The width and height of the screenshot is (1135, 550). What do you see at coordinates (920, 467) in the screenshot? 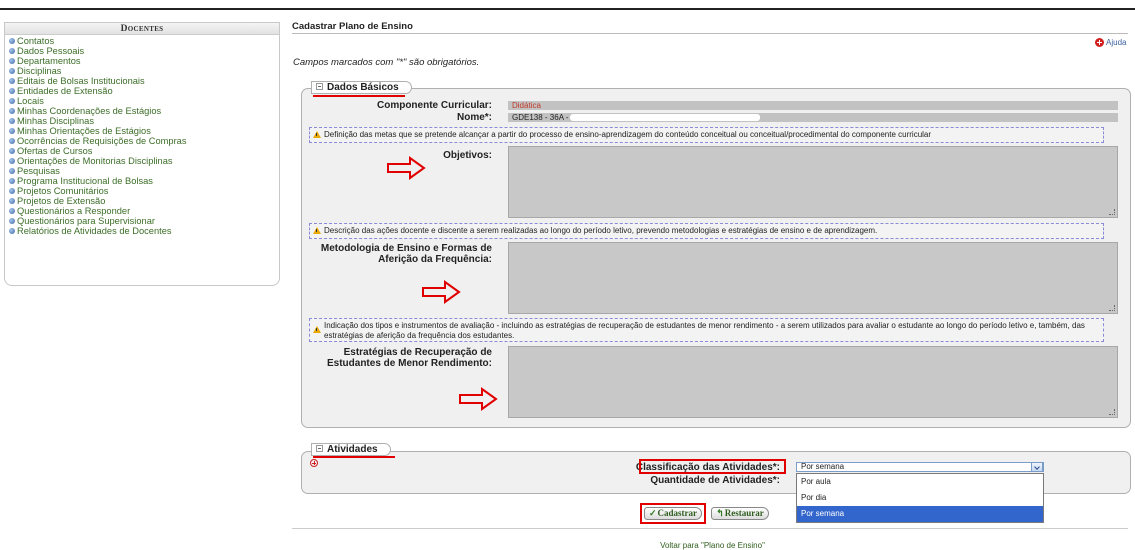
I see `classificacao-select: Por semana` at bounding box center [920, 467].